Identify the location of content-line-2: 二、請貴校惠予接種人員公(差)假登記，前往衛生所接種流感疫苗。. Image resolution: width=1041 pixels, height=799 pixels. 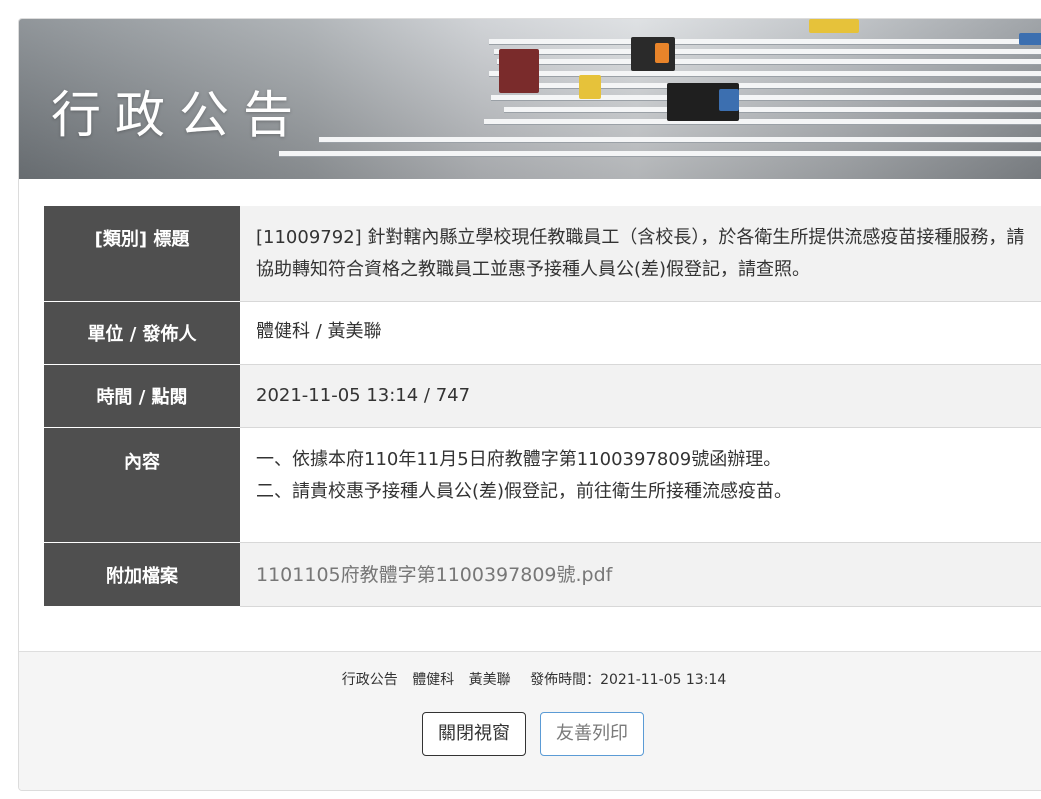
(524, 491).